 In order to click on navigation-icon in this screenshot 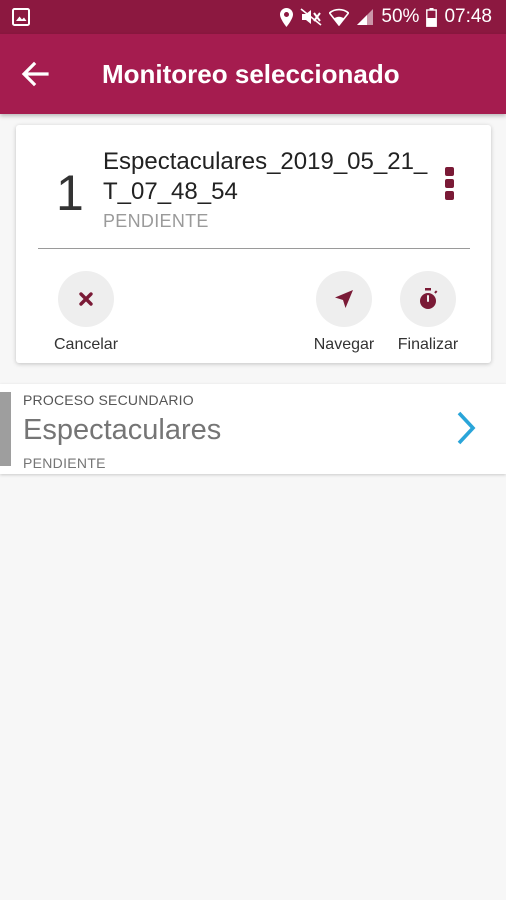, I will do `click(344, 299)`.